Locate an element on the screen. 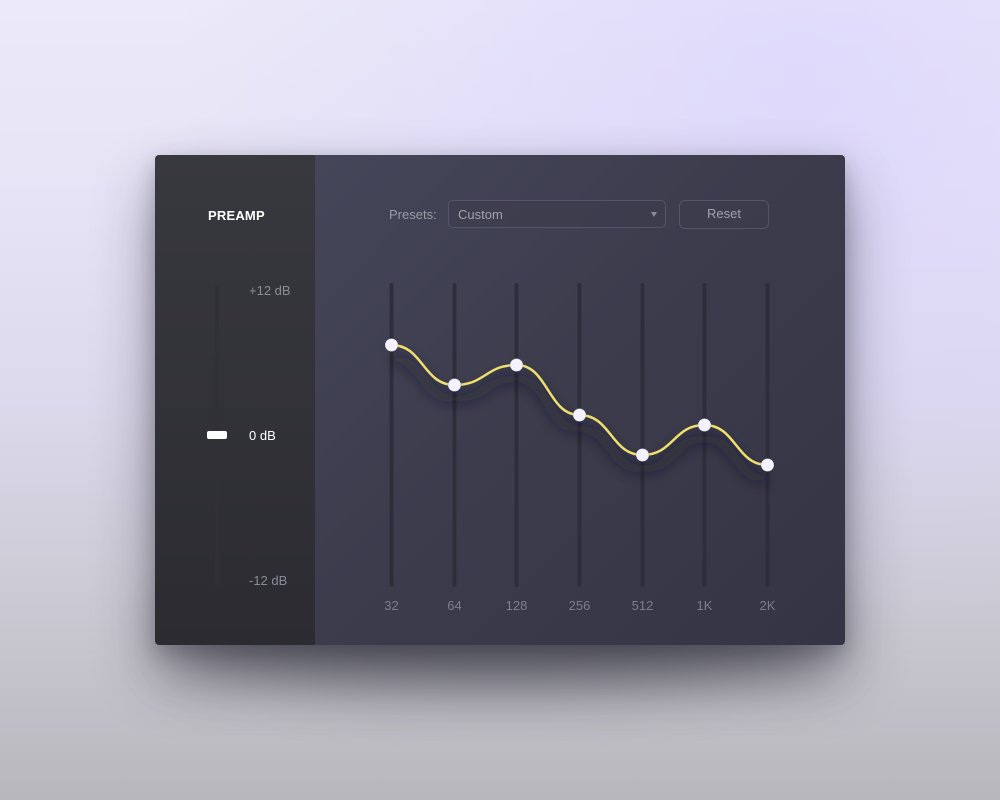  band-label-256: 256 is located at coordinates (579, 605).